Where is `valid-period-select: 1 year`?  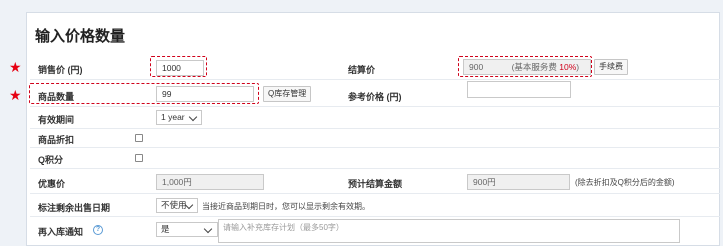 valid-period-select: 1 year is located at coordinates (179, 117).